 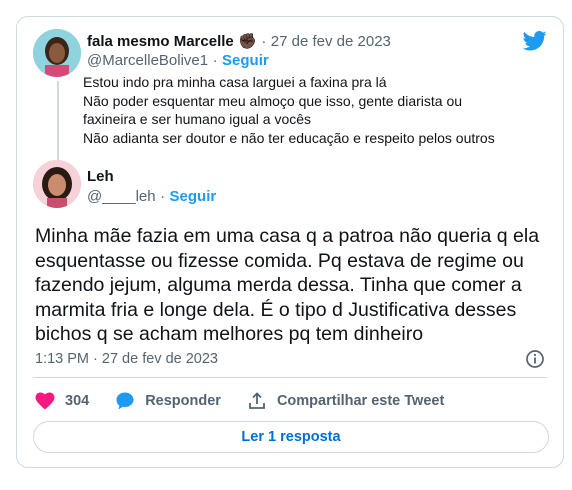 What do you see at coordinates (197, 119) in the screenshot?
I see `parent-text-line: faxineira e ser humano igual a vocês` at bounding box center [197, 119].